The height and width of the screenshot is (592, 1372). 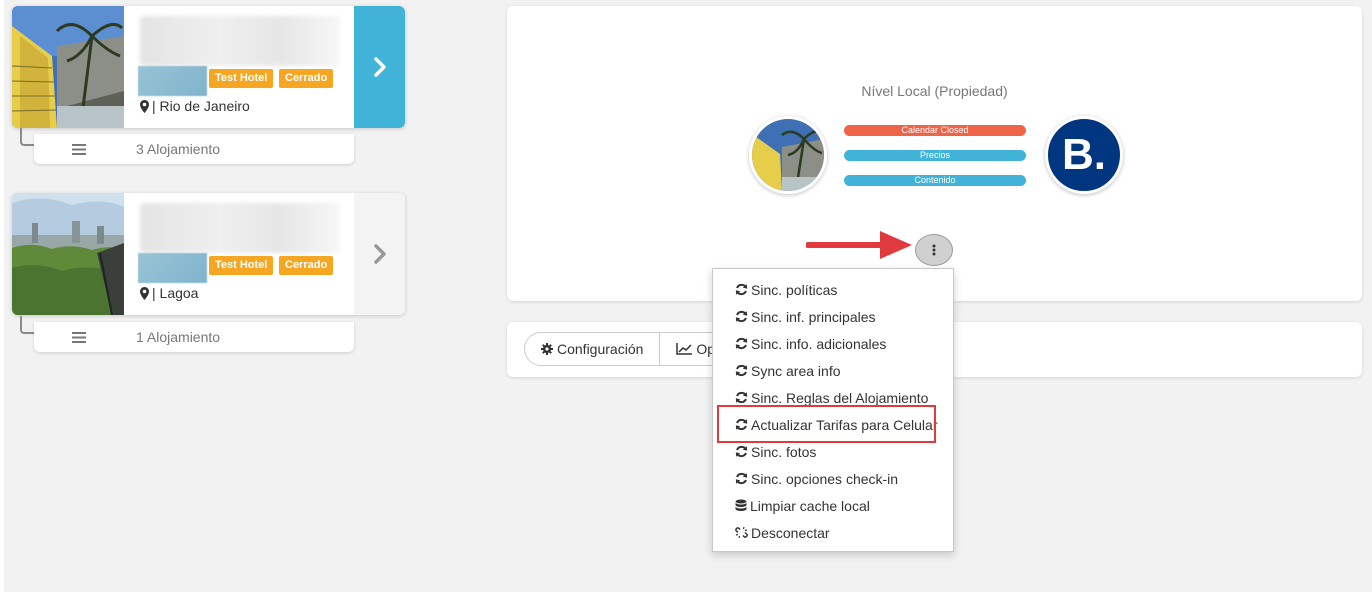 I want to click on panel-title: Nível Local (Propiedad), so click(x=934, y=91).